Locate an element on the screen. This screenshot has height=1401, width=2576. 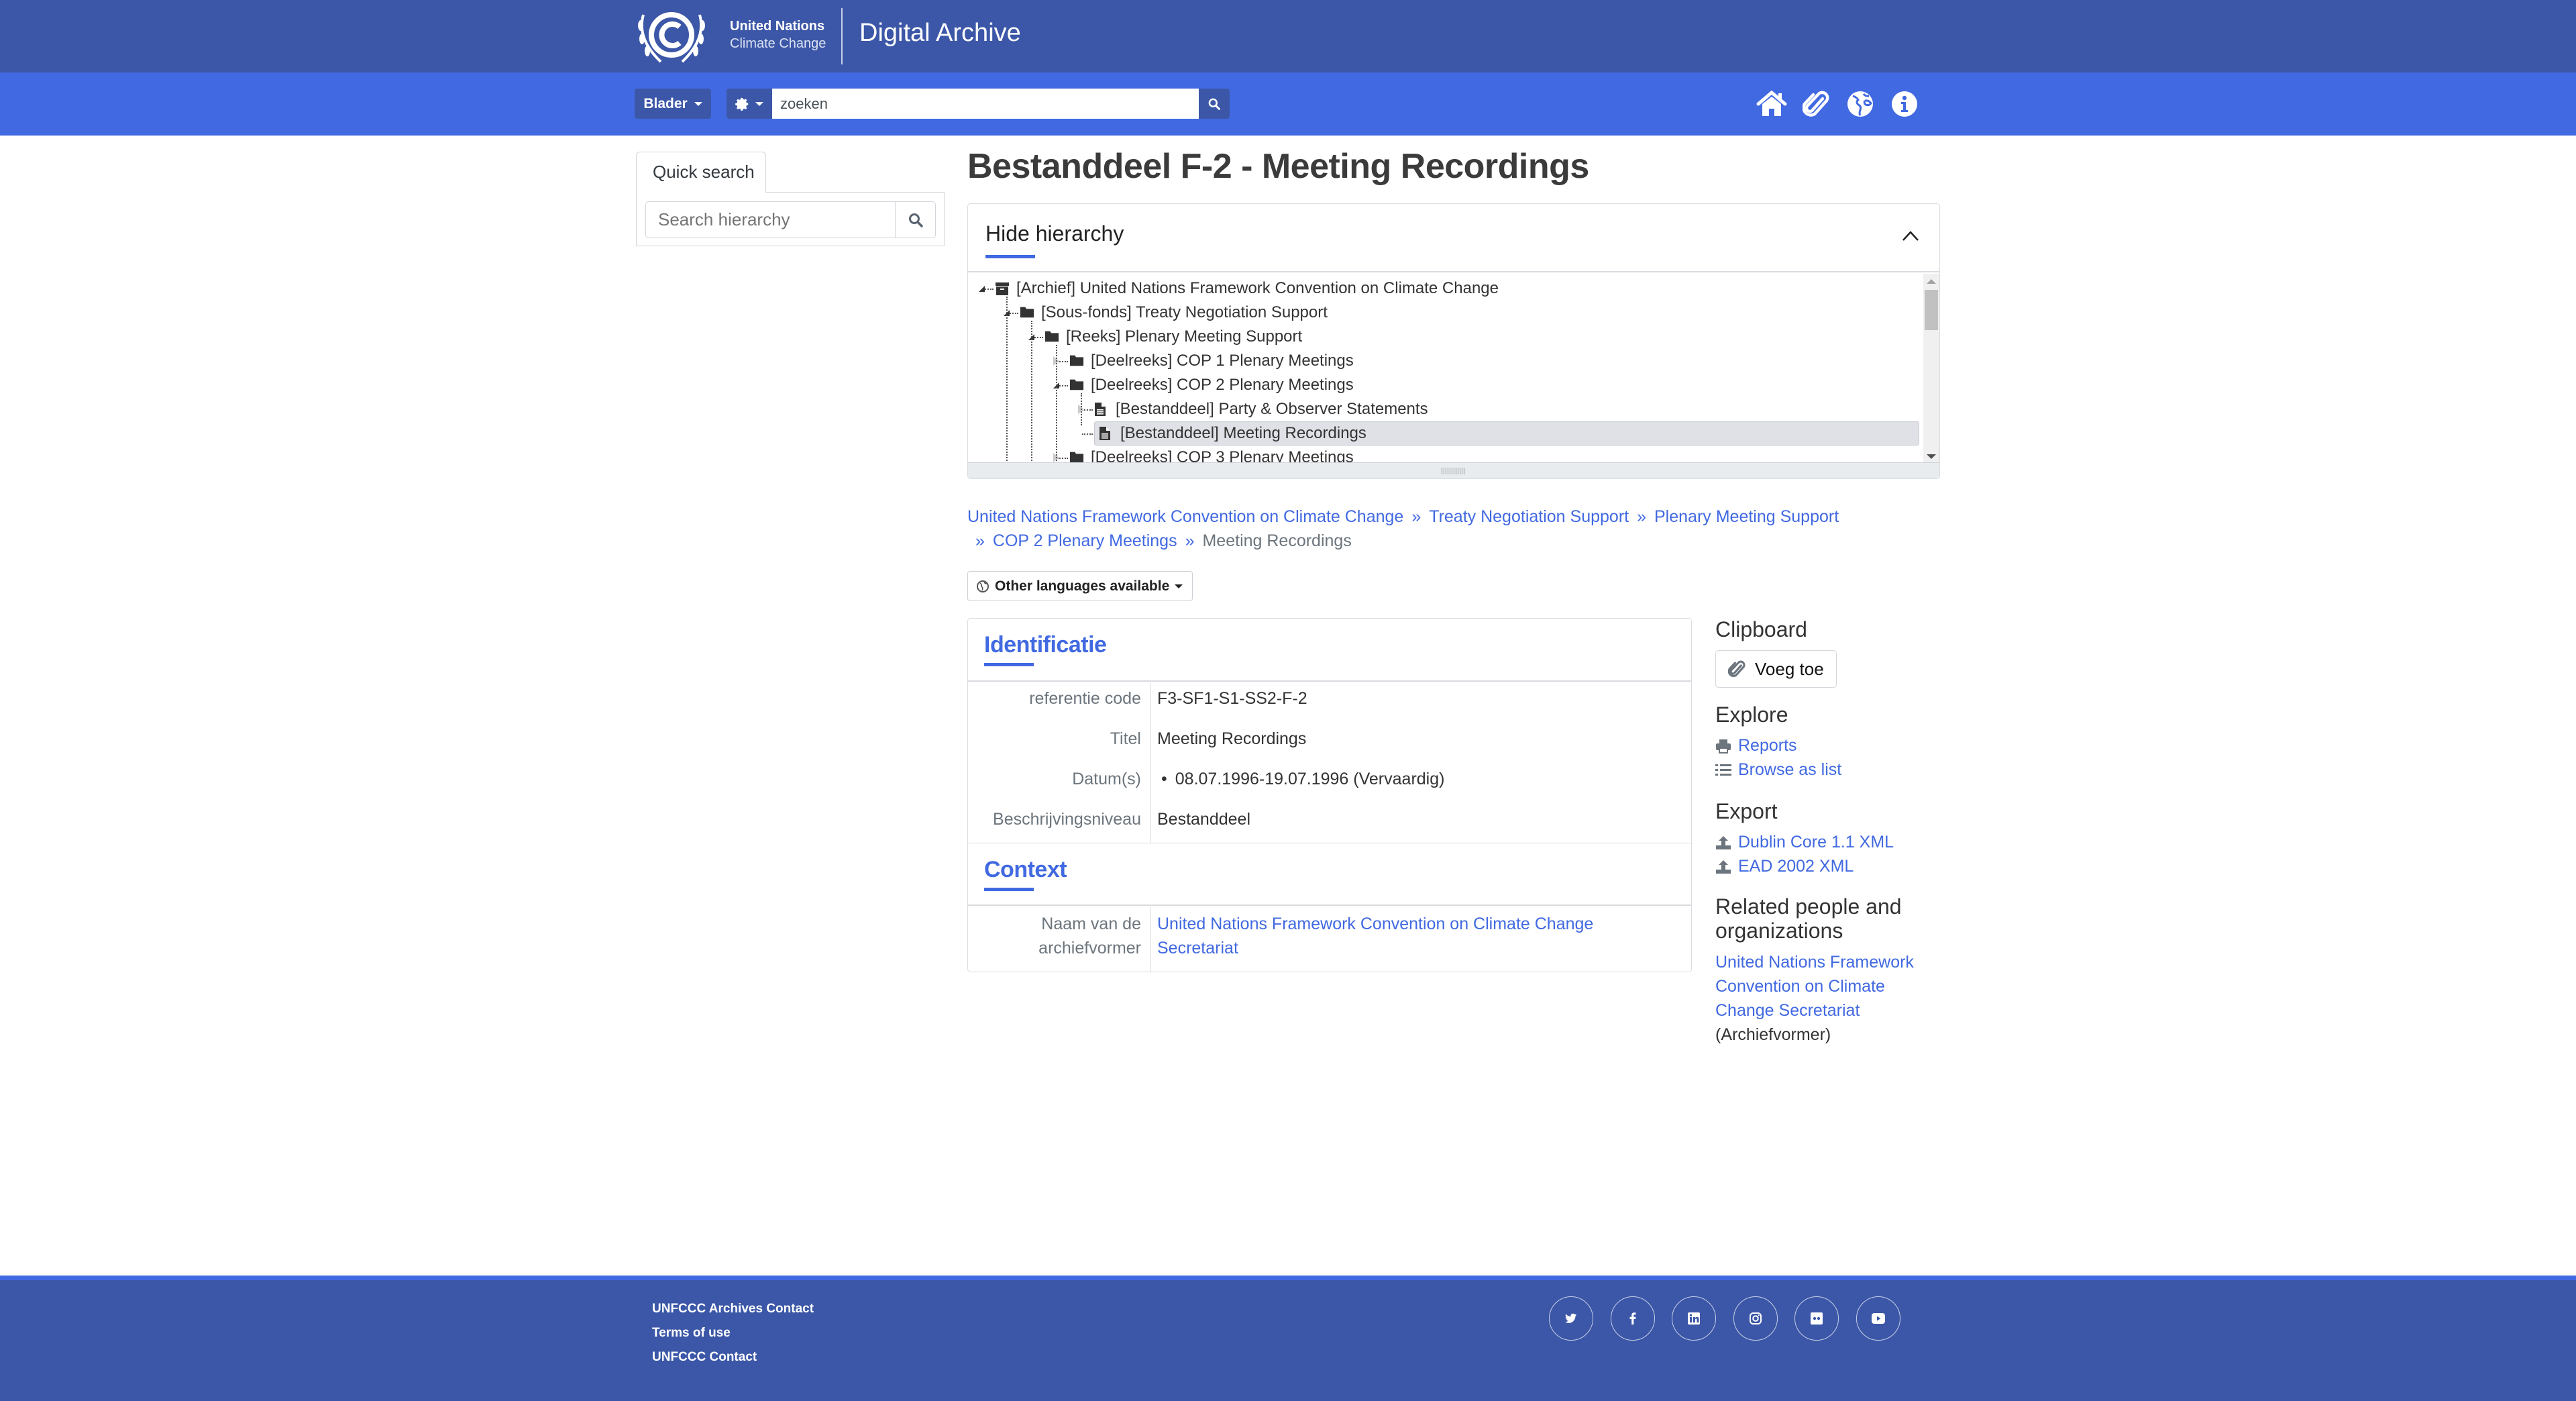
field-value-level: Bestanddeel is located at coordinates (1204, 819).